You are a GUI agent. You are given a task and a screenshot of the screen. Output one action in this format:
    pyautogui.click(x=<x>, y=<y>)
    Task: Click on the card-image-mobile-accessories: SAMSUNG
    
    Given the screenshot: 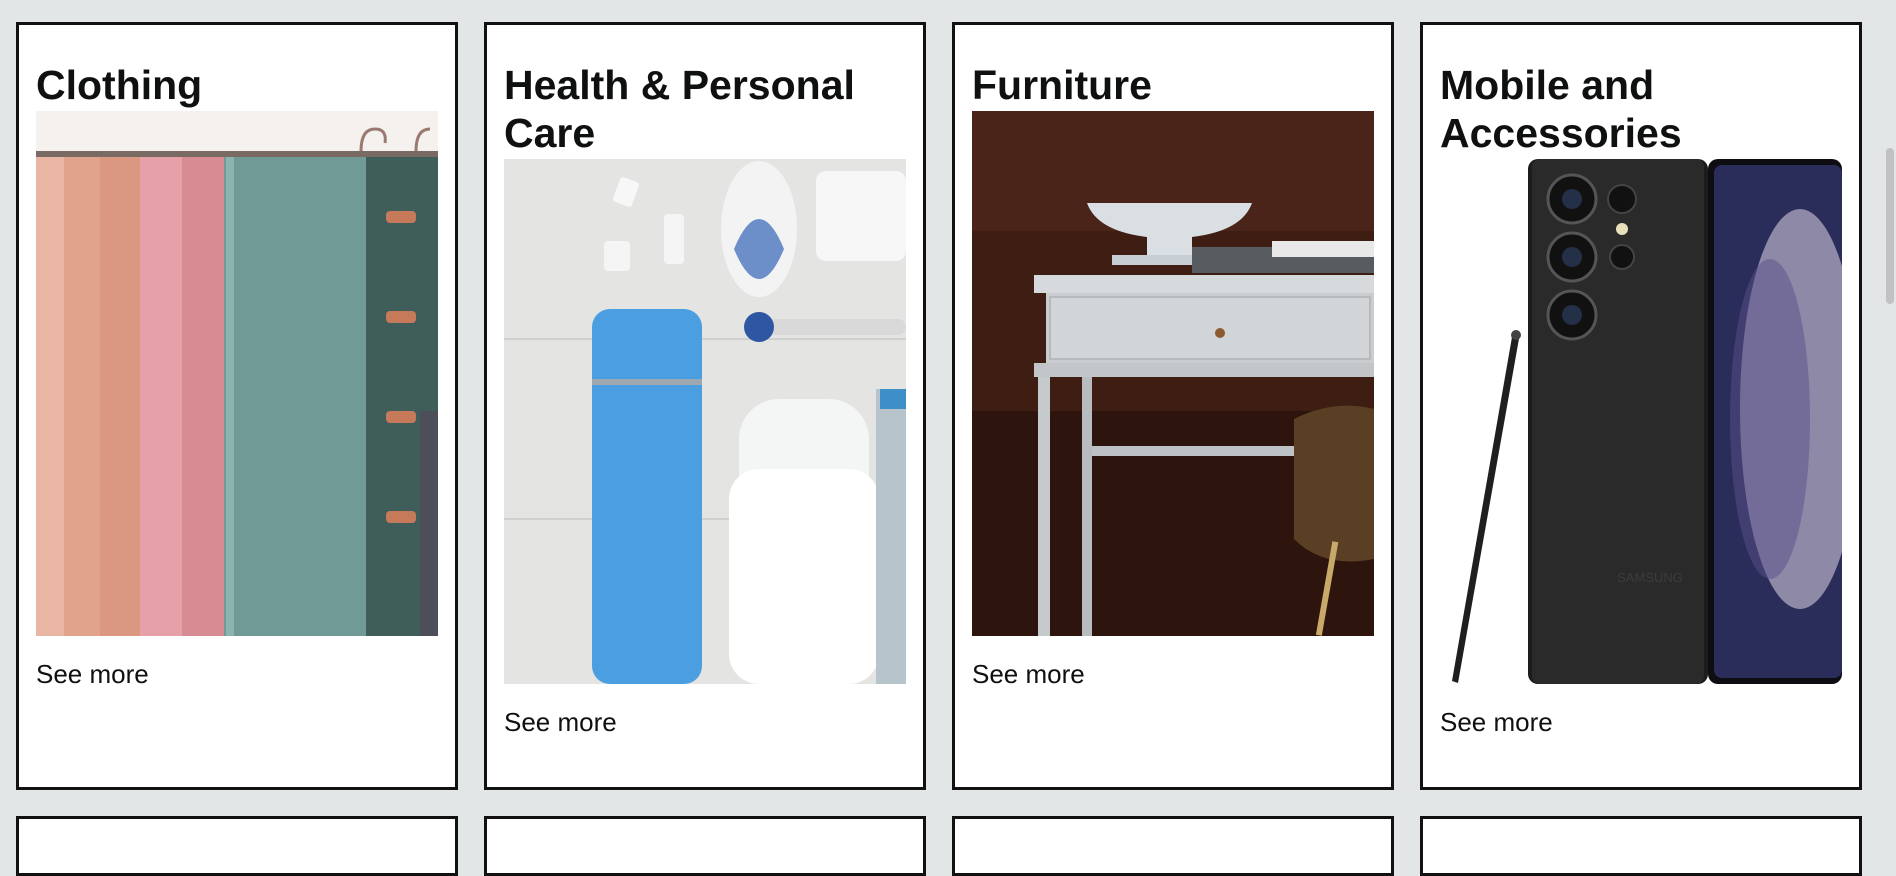 What is the action you would take?
    pyautogui.click(x=1641, y=421)
    